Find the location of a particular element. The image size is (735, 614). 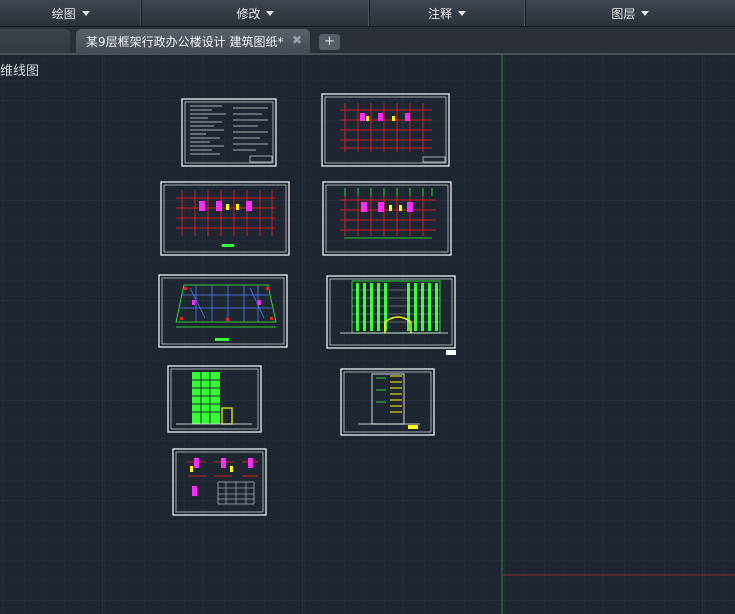

ribbon-bar: 绘图 修改 注释 图层 is located at coordinates (367, 13).